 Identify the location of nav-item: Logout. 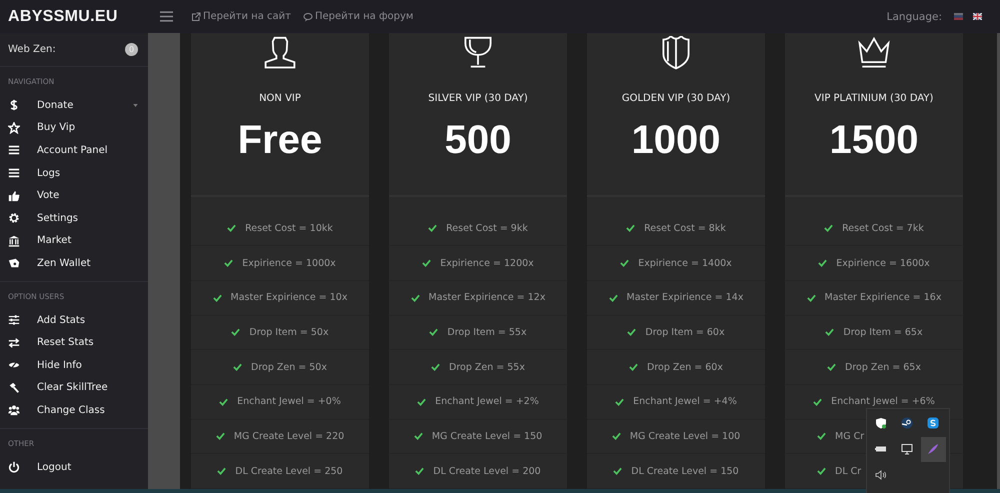
(74, 467).